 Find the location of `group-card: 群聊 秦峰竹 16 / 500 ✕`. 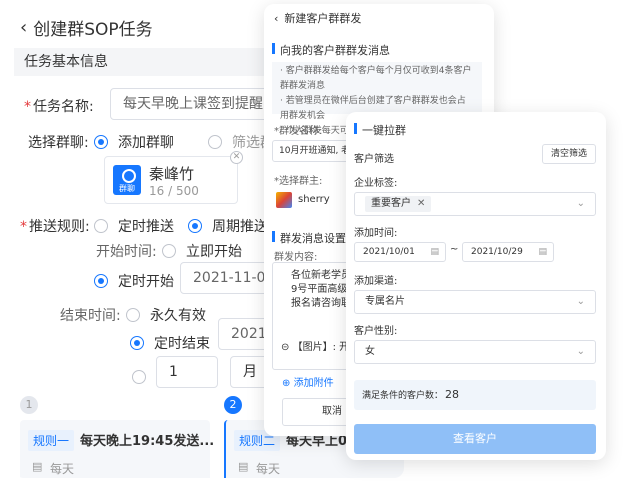

group-card: 群聊 秦峰竹 16 / 500 ✕ is located at coordinates (173, 177).